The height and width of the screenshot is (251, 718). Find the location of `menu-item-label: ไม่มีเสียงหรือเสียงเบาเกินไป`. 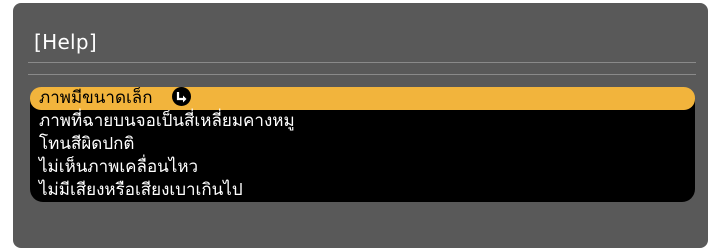

menu-item-label: ไม่มีเสียงหรือเสียงเบาเกินไป is located at coordinates (141, 190).